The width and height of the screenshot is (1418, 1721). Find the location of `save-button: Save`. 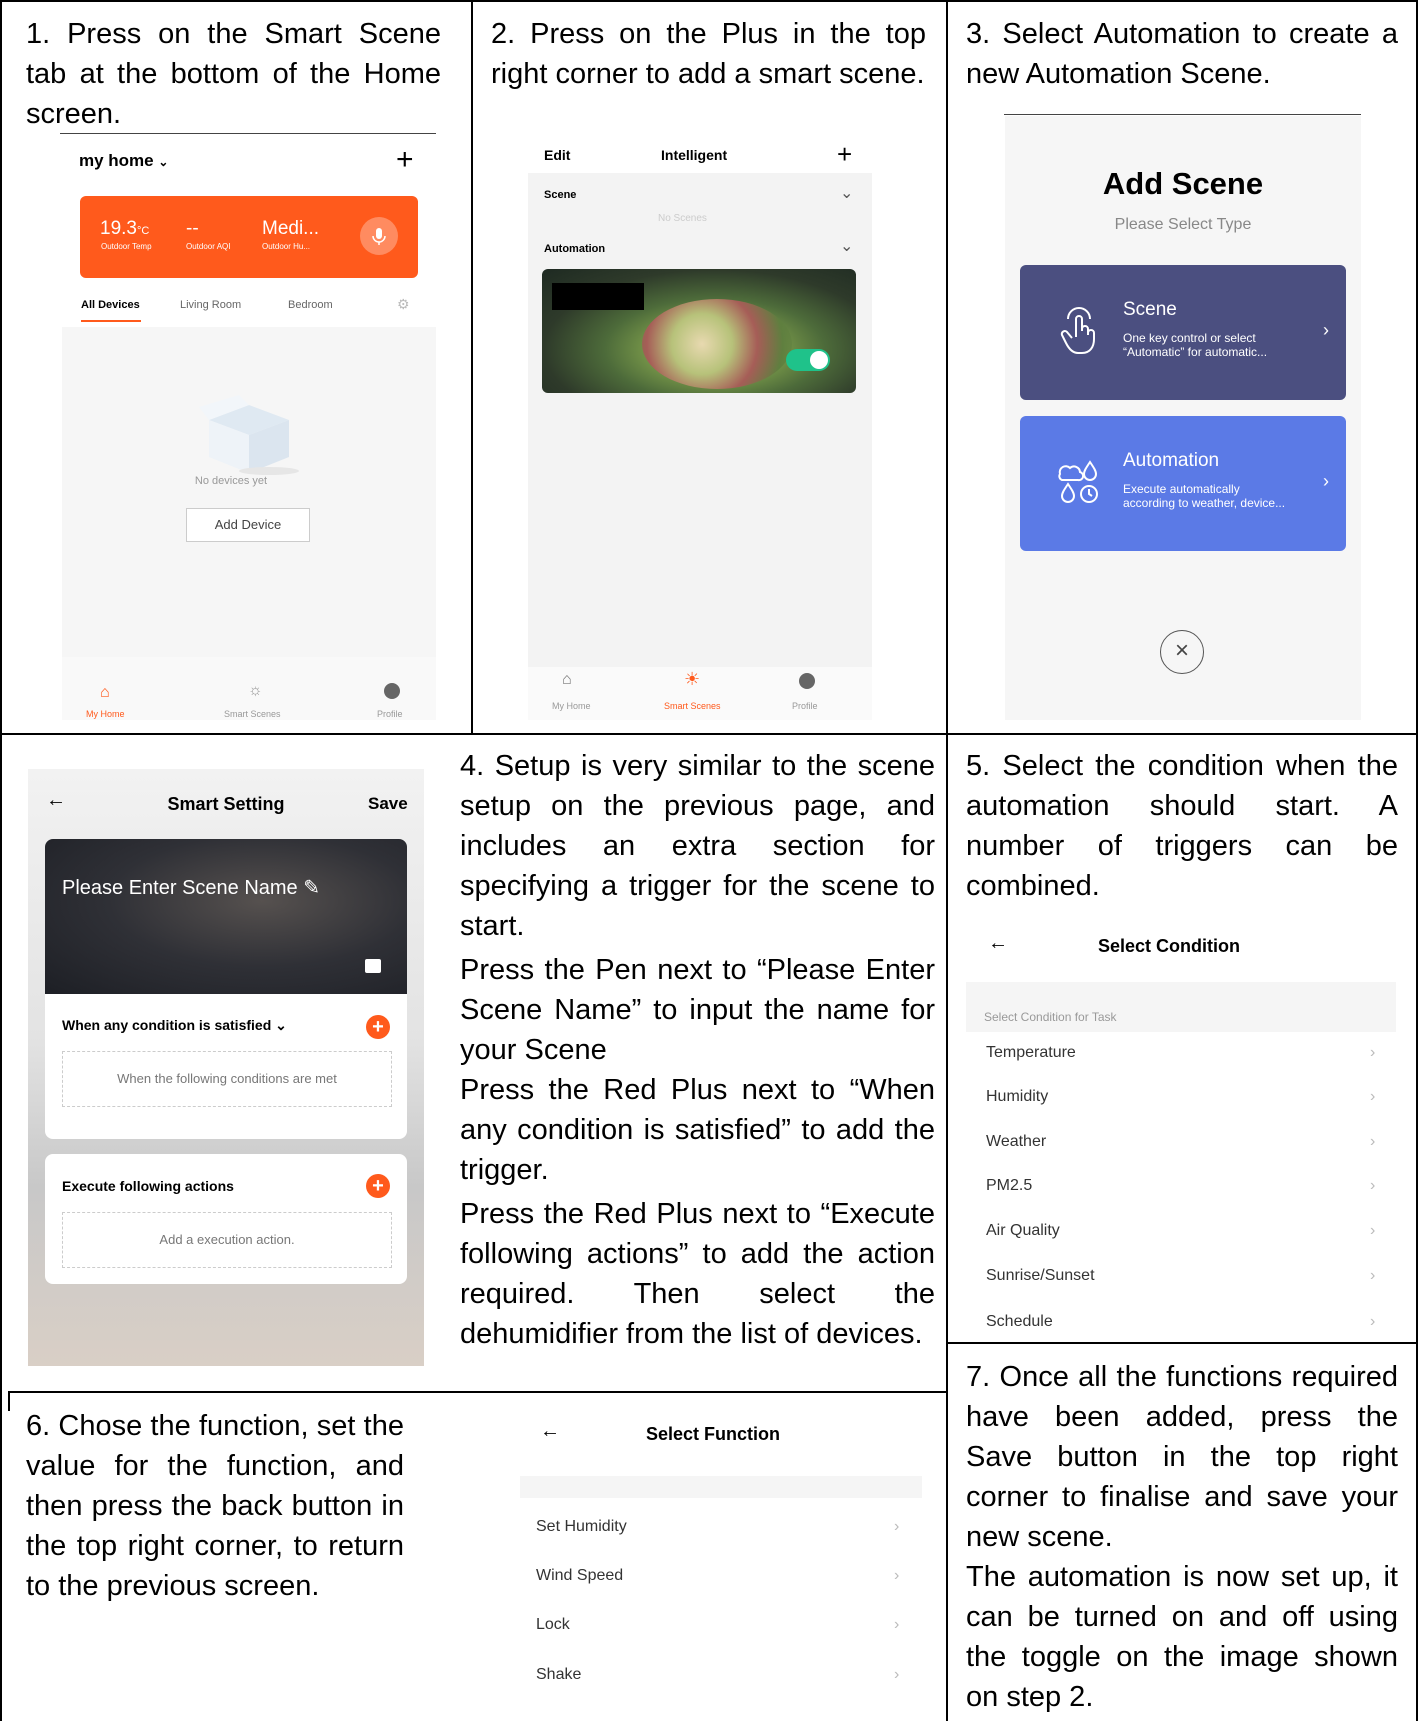

save-button: Save is located at coordinates (388, 804).